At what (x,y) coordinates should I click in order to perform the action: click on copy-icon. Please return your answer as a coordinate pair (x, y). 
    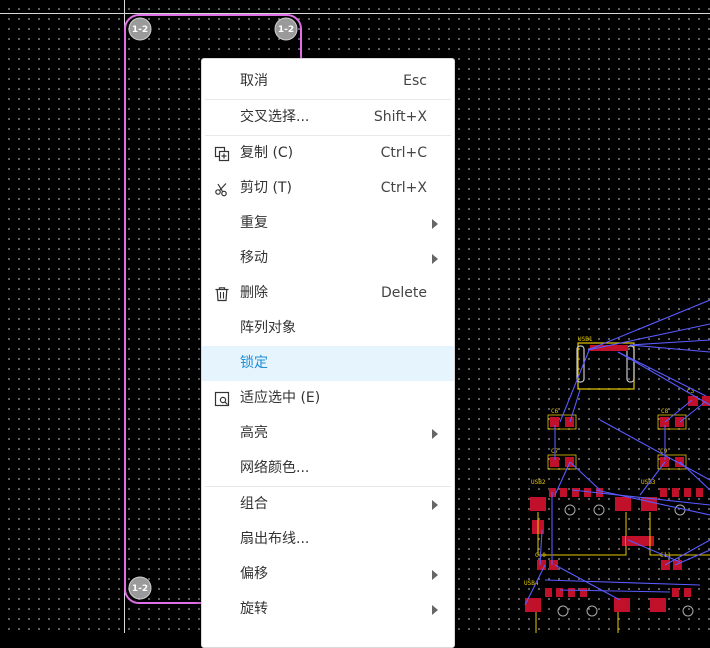
    Looking at the image, I should click on (222, 154).